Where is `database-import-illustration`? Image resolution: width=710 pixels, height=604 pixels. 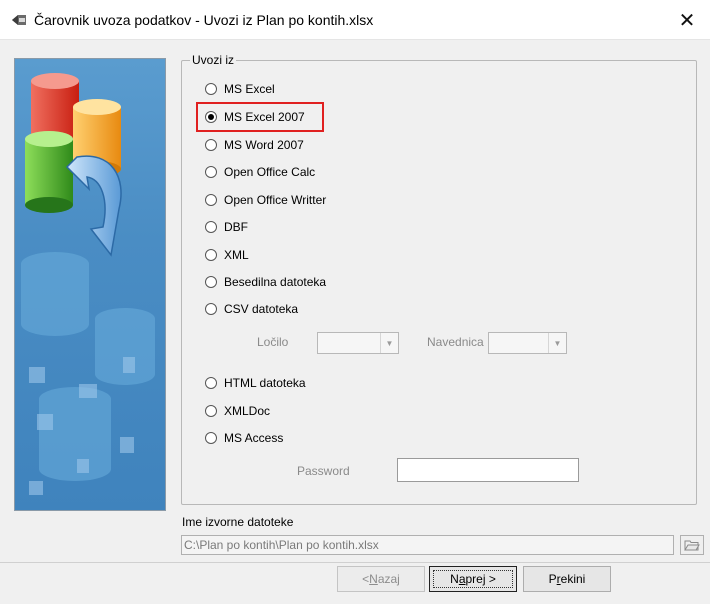 database-import-illustration is located at coordinates (88, 284).